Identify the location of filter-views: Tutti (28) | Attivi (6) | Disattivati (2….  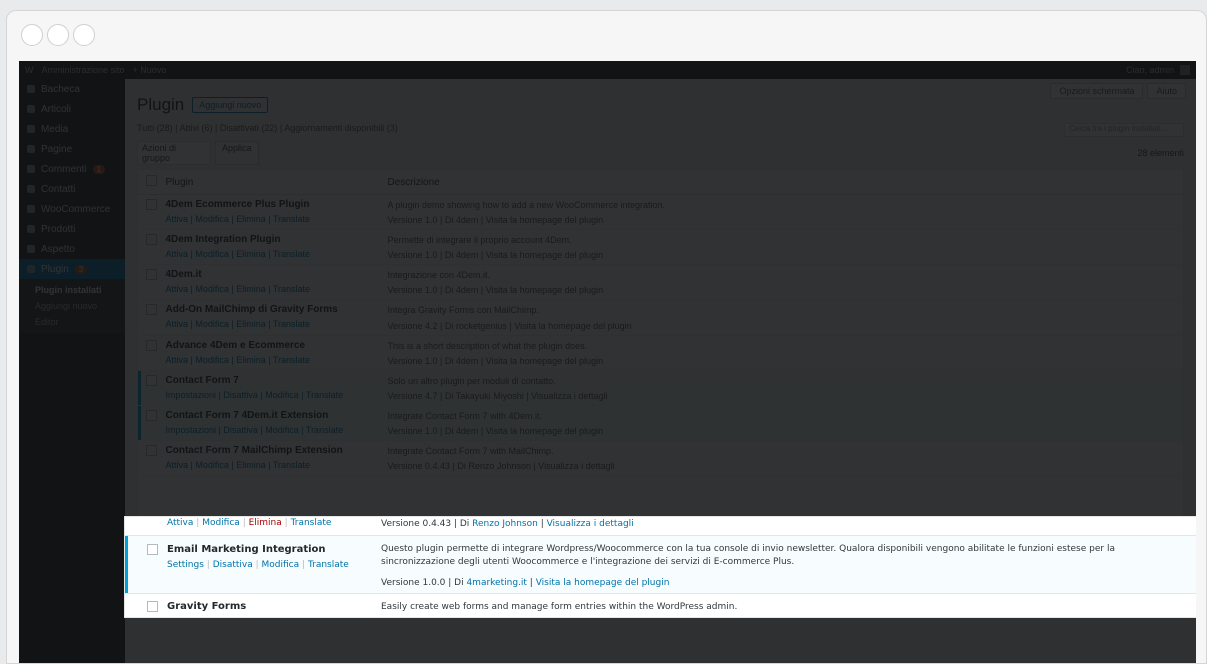
(267, 130).